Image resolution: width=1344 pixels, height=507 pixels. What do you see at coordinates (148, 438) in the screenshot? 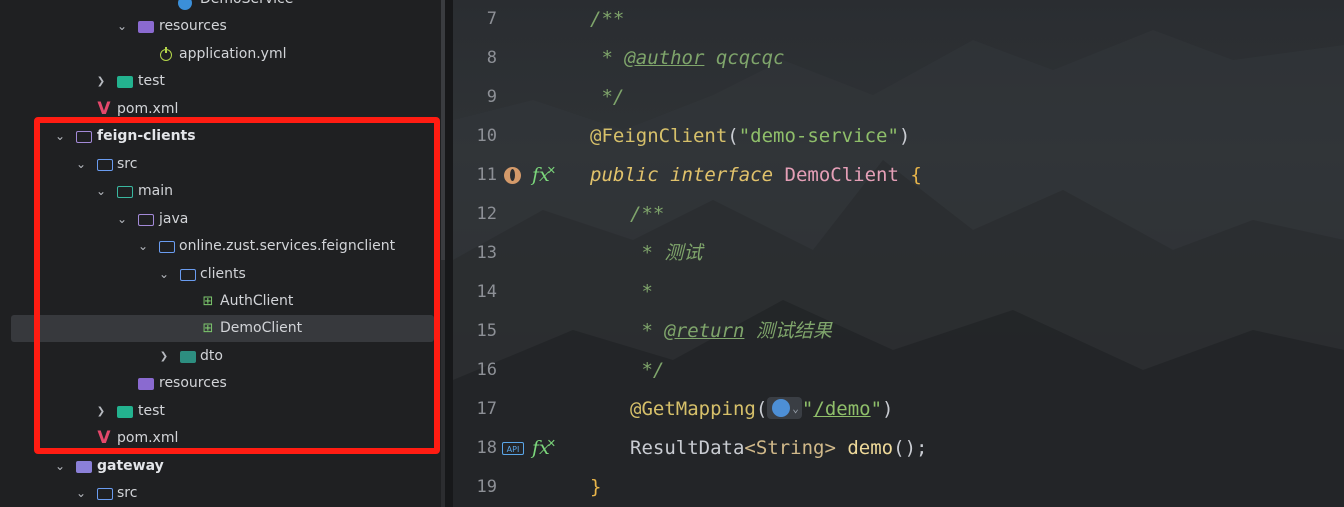
I see `tree-item-label: pom.xml` at bounding box center [148, 438].